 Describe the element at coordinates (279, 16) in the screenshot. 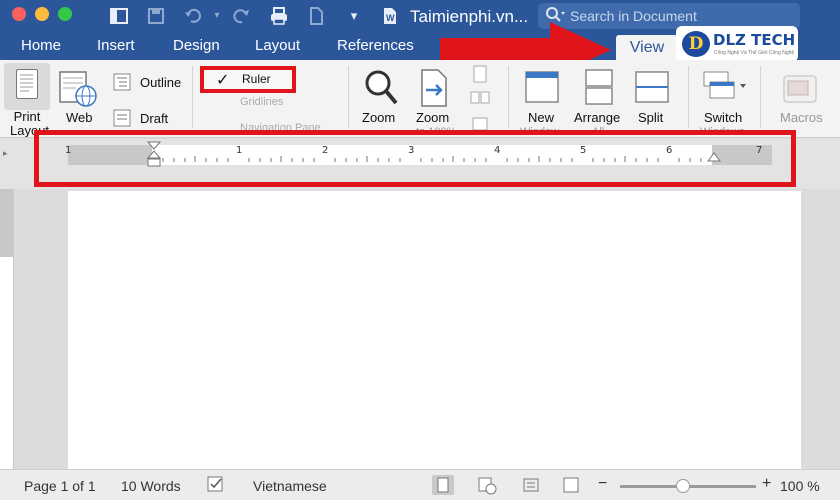

I see `print-icon` at that location.